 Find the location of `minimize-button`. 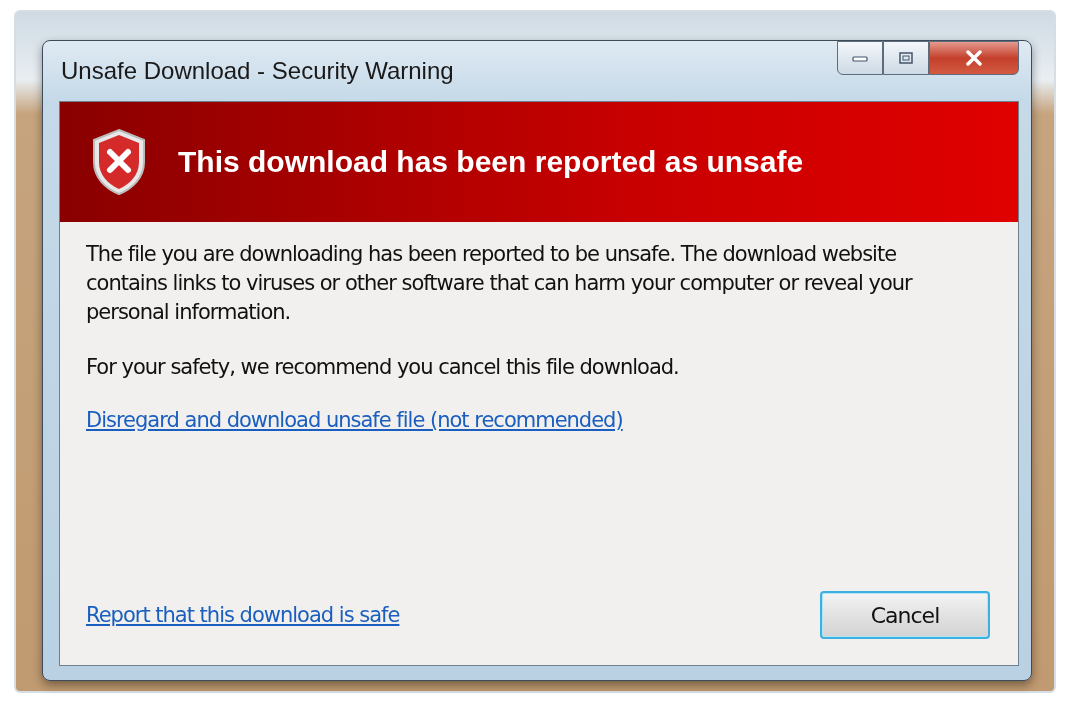

minimize-button is located at coordinates (860, 58).